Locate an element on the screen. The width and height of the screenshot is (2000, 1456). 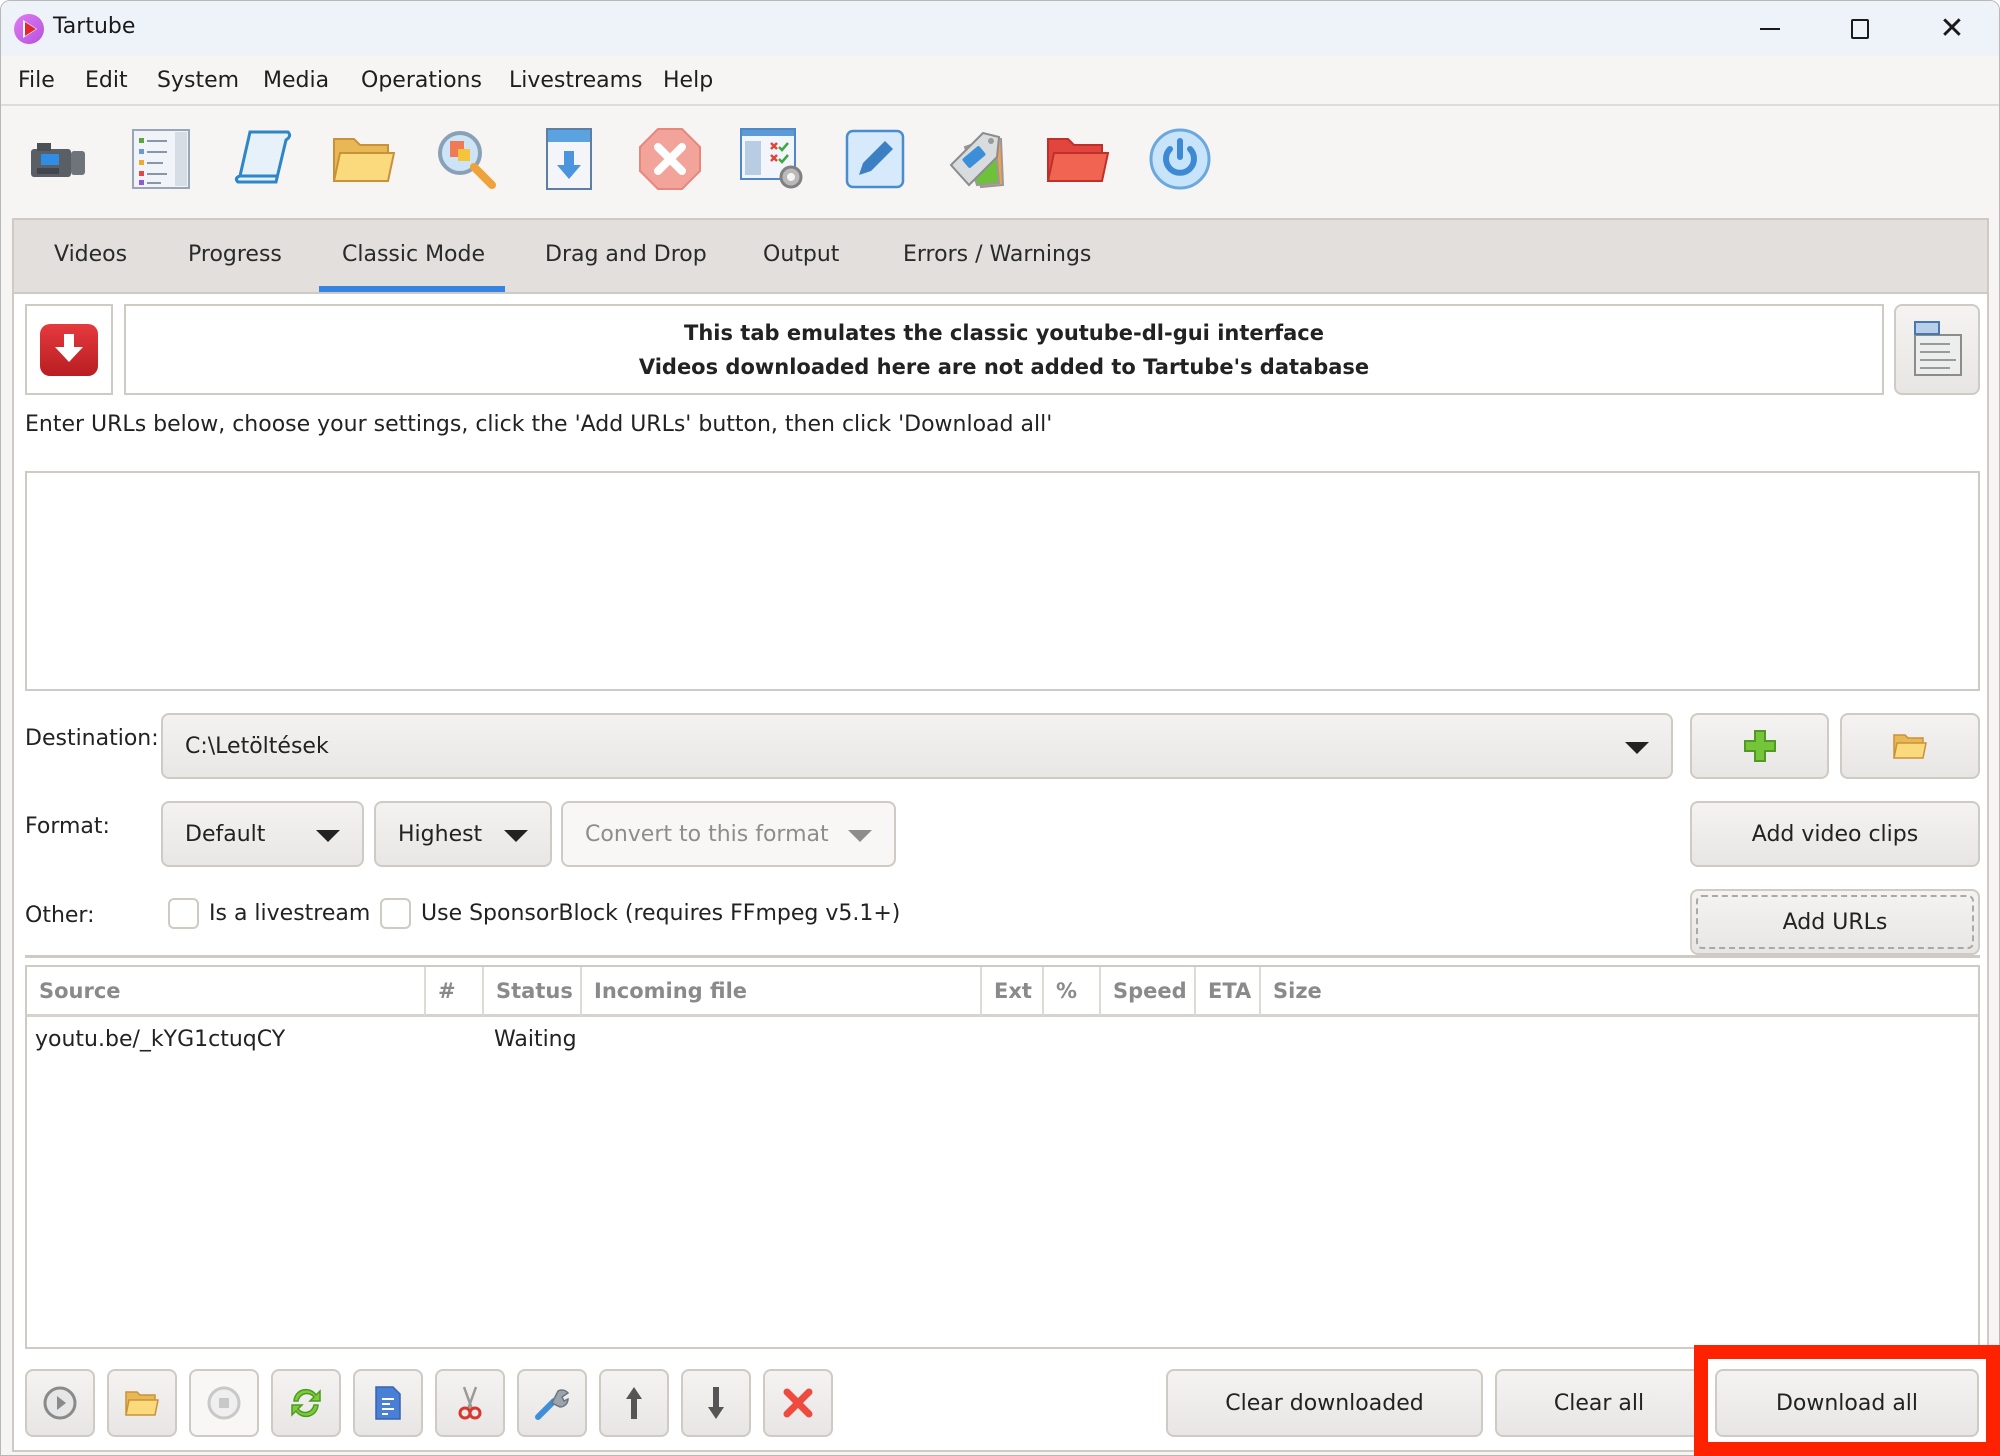
clear-downloaded-button: Clear downloaded is located at coordinates (1324, 1403).